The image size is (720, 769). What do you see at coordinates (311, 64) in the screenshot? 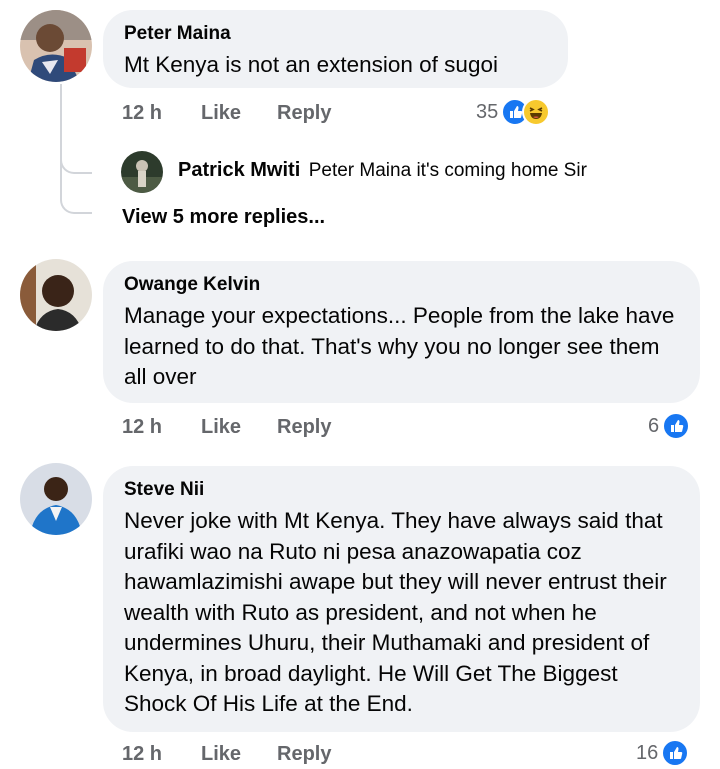
I see `comment-text: Mt Kenya is not an extension of sugoi` at bounding box center [311, 64].